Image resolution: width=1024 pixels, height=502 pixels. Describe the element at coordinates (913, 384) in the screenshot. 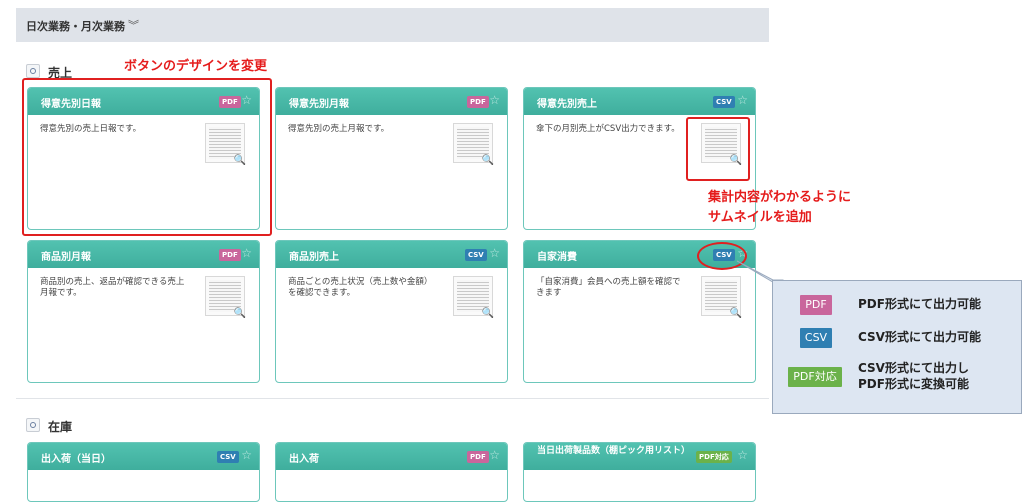

I see `legend-convert-line2: PDF形式に変換可能` at that location.